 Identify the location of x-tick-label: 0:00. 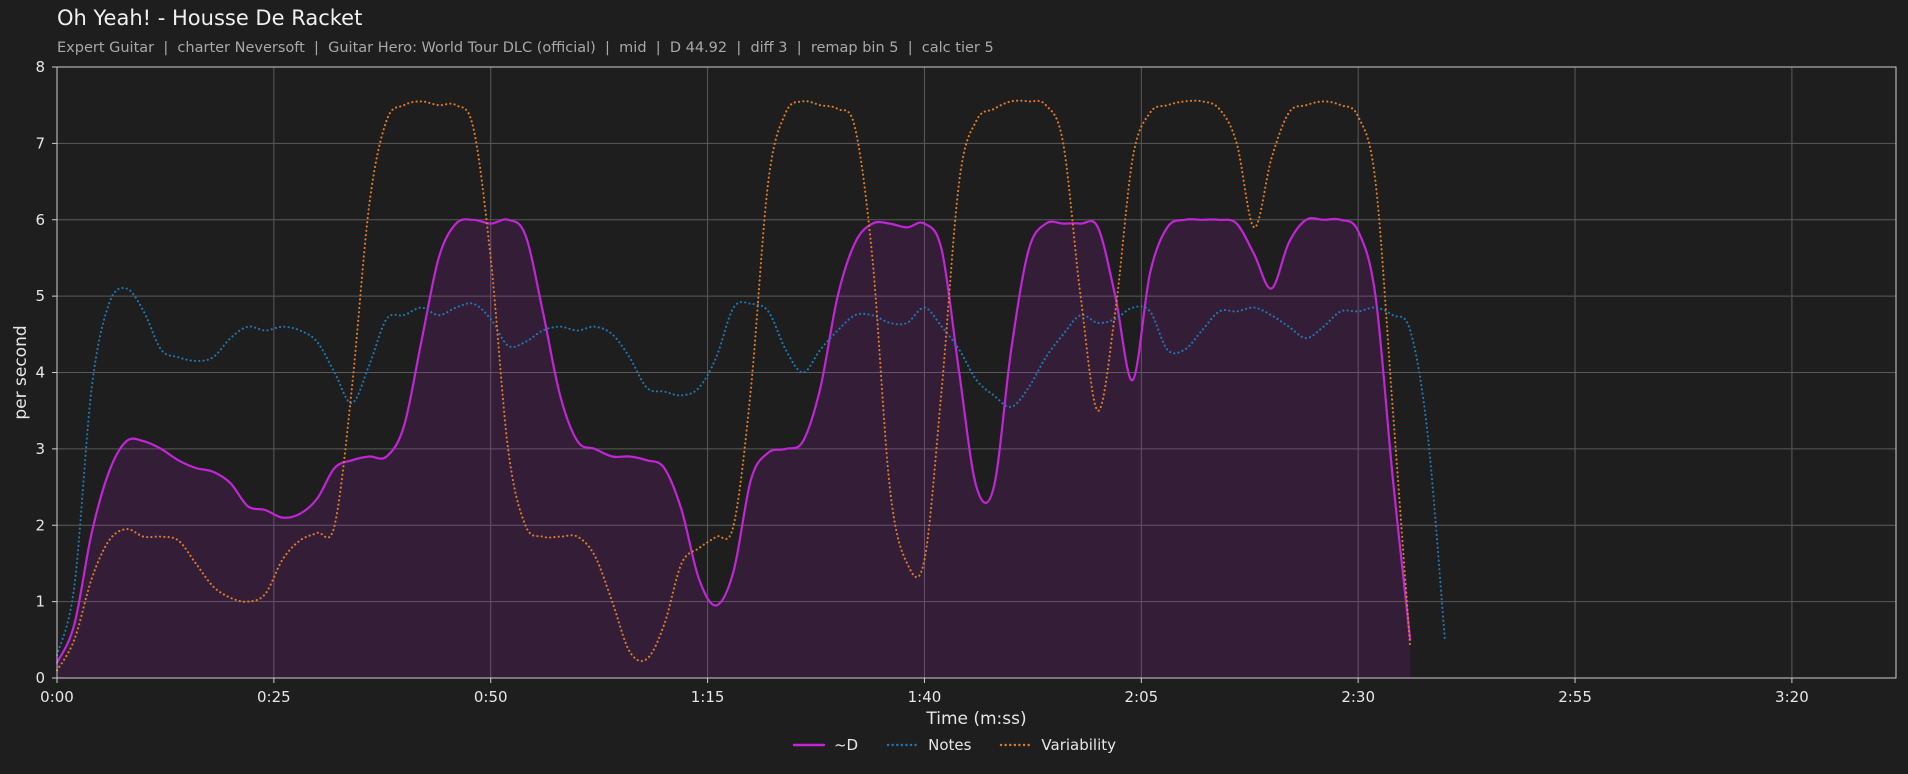
(57, 697).